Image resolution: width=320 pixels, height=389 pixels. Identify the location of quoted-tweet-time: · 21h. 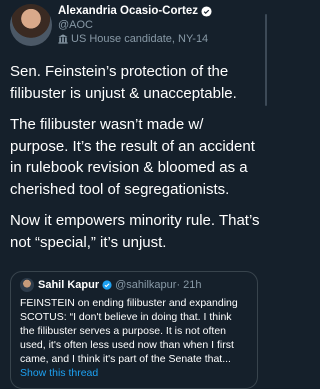
(189, 285).